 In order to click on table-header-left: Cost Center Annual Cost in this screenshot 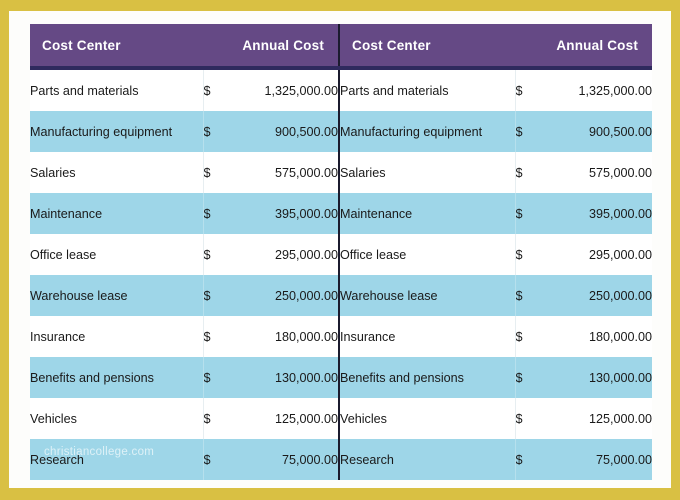, I will do `click(184, 47)`.